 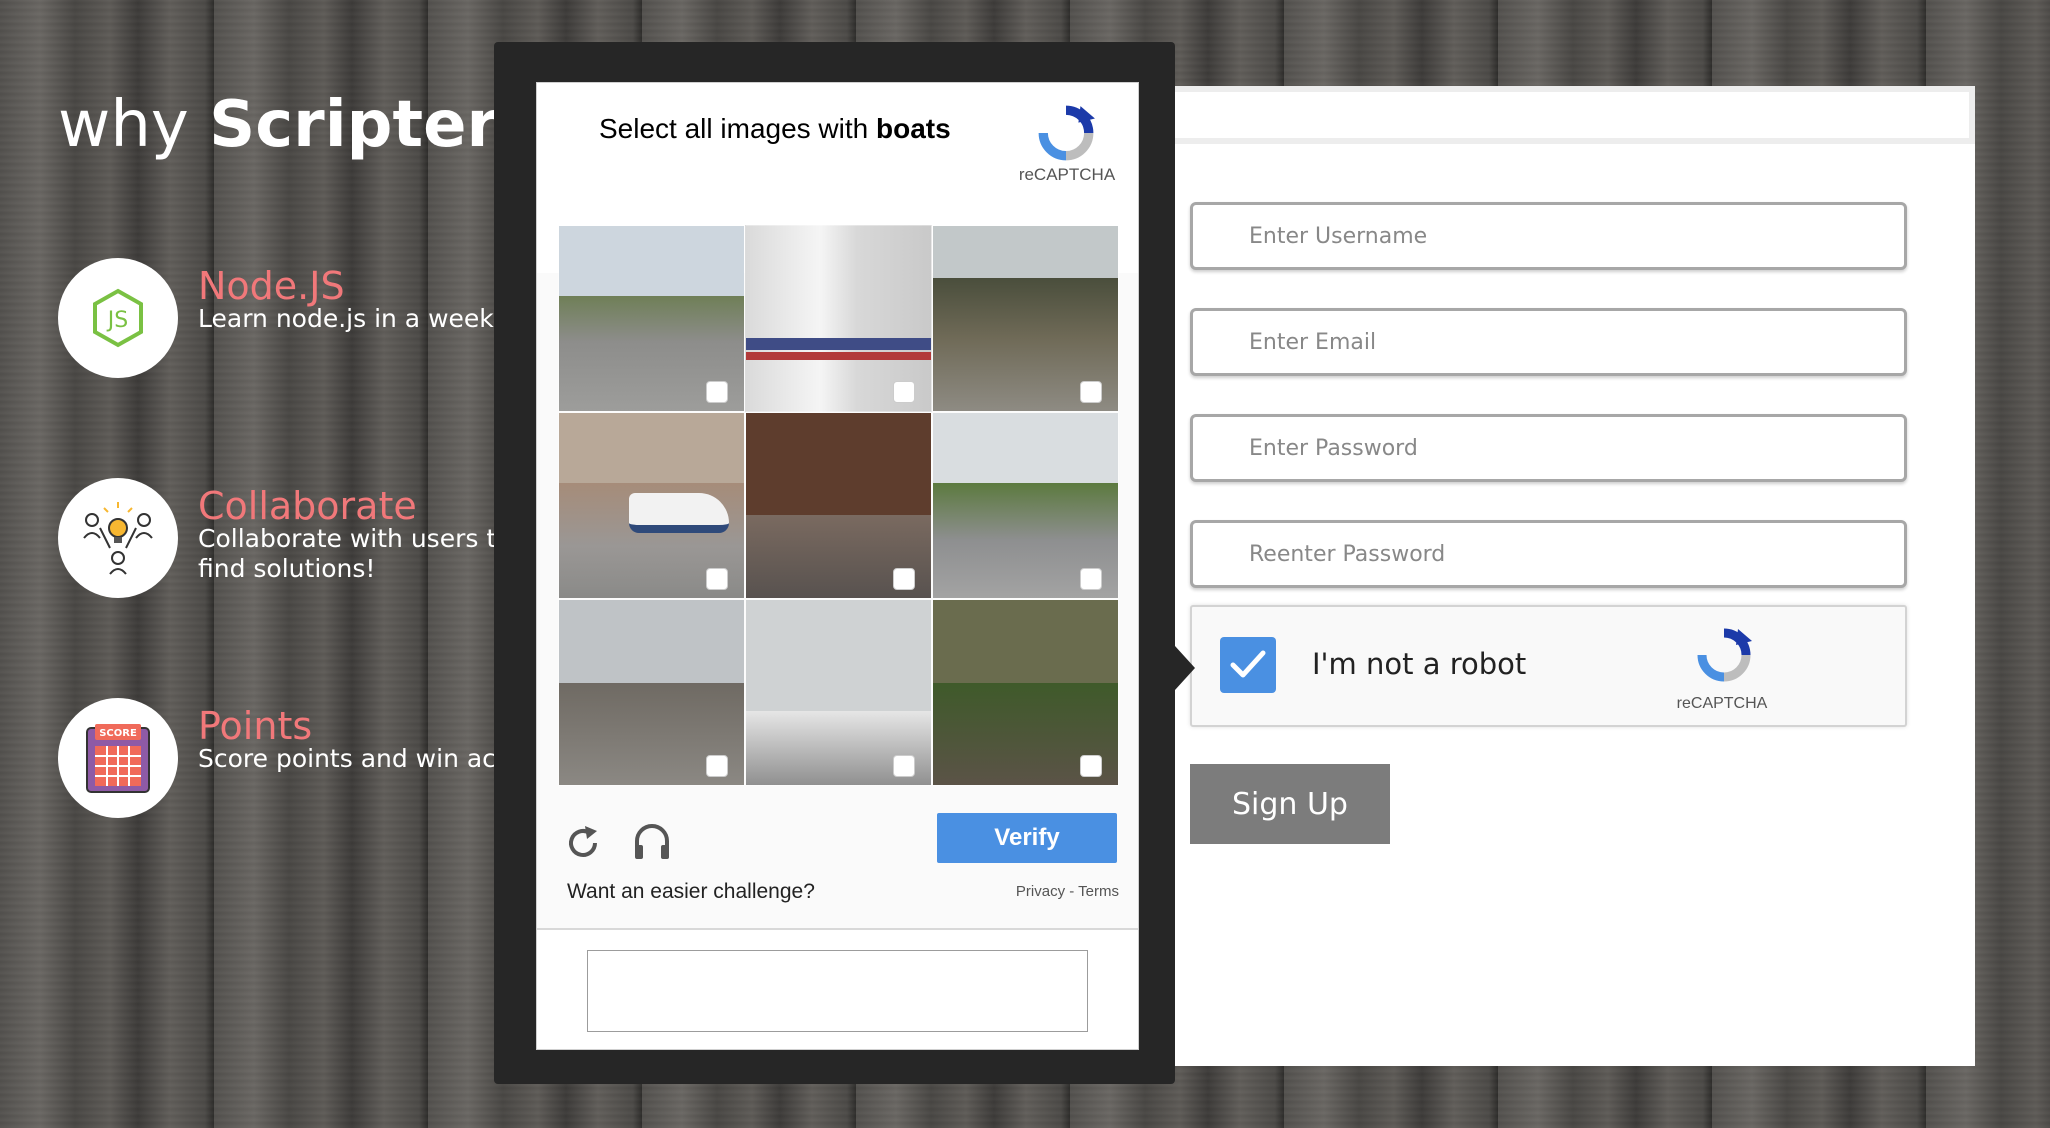 I want to click on captcha-image-grid, so click(x=838, y=505).